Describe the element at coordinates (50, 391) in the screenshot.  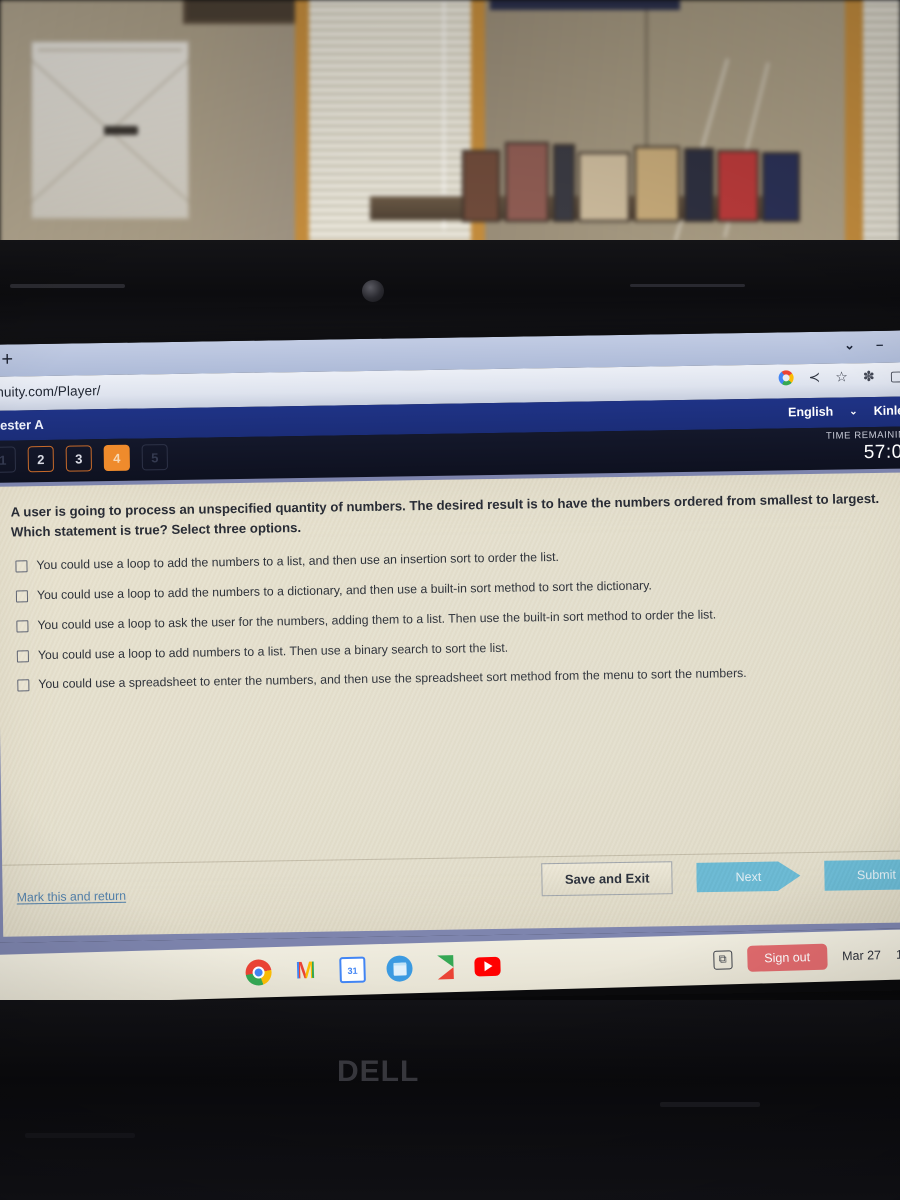
I see `address-bar-url: enuity.com/Player/` at that location.